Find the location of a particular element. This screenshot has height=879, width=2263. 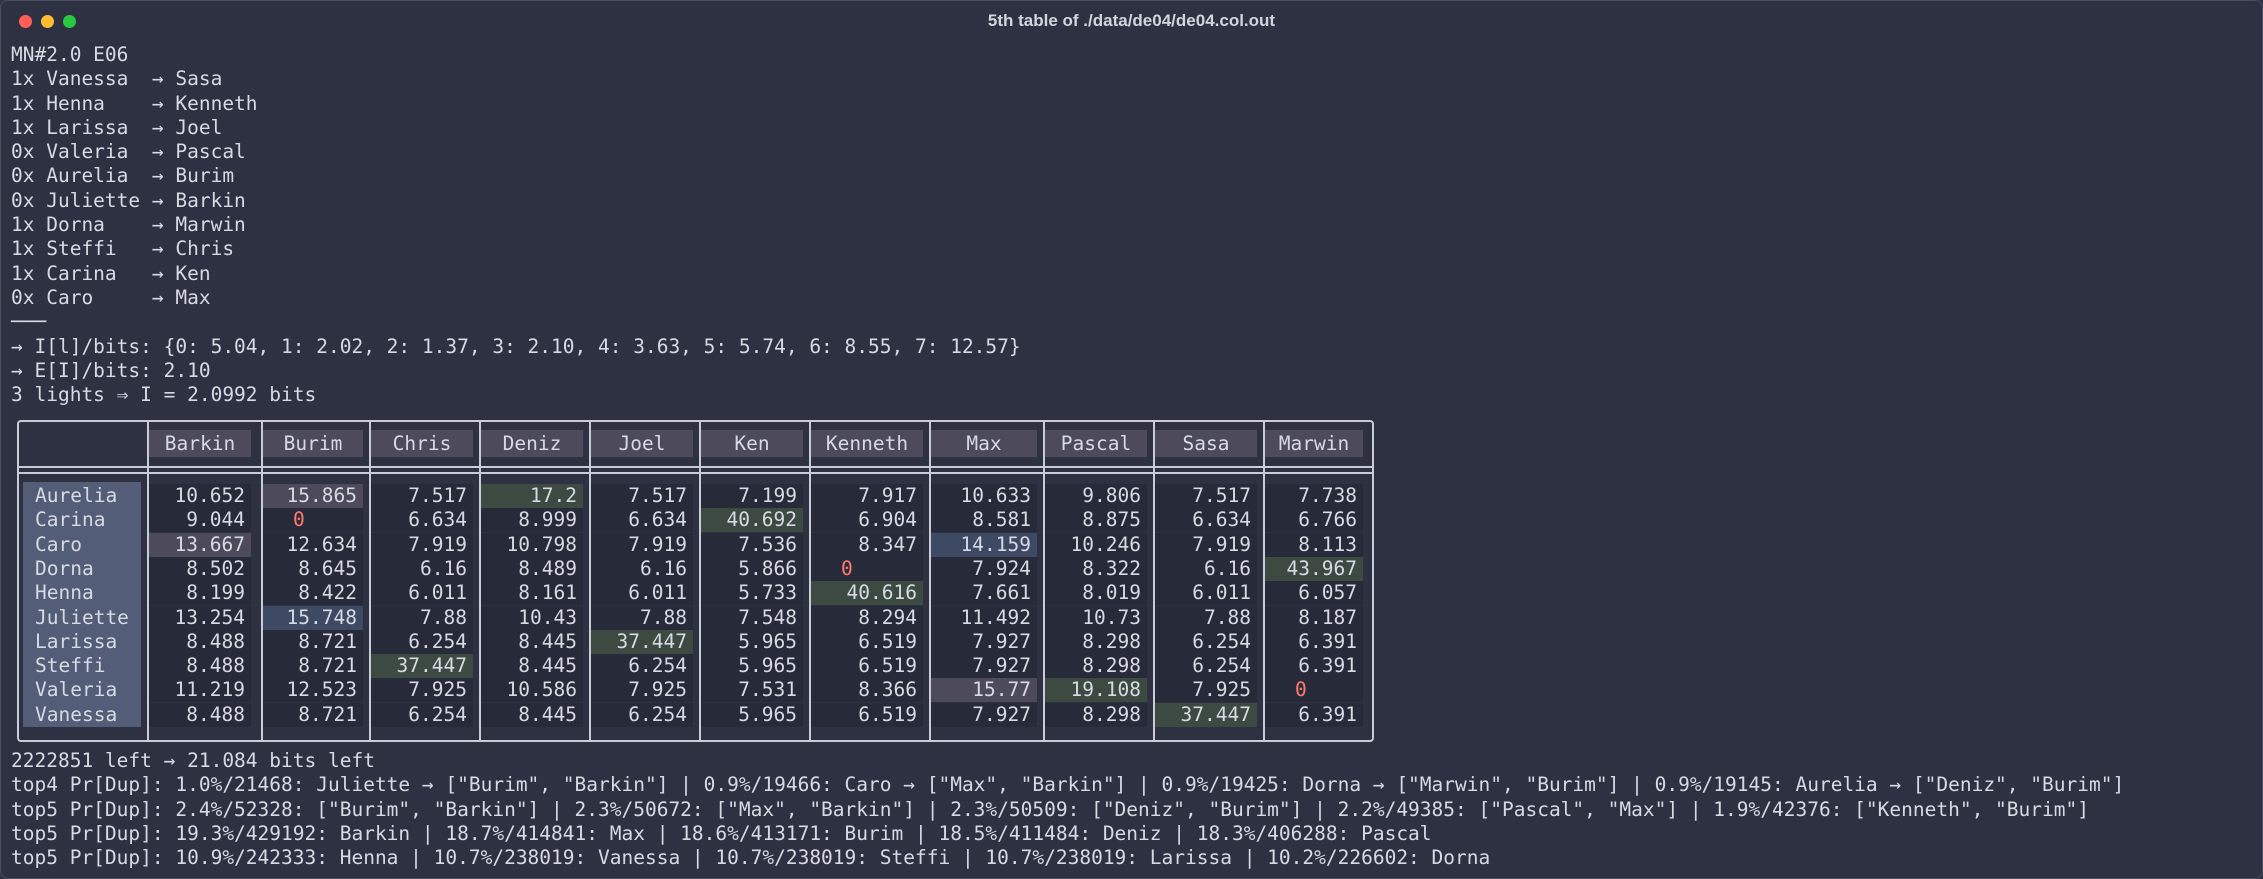

table-cell: 9.044 is located at coordinates (200, 520).